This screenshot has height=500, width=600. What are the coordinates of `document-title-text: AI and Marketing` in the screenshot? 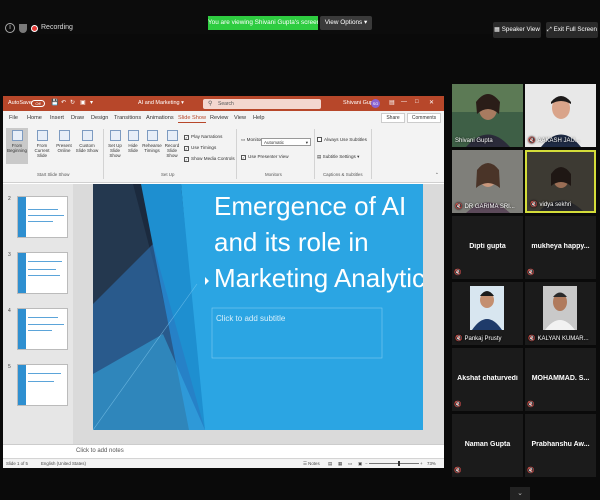 It's located at (159, 103).